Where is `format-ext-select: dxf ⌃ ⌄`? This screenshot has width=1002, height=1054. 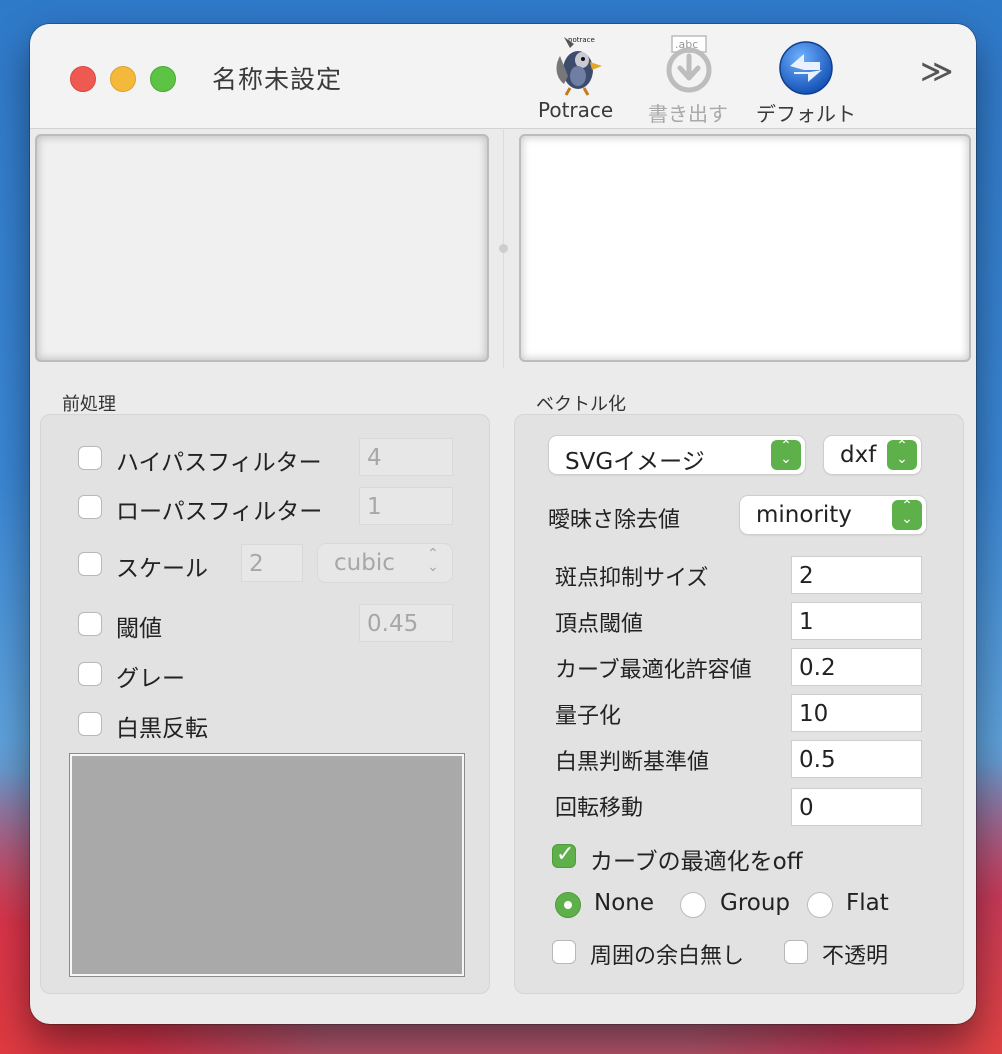
format-ext-select: dxf ⌃ ⌄ is located at coordinates (872, 455).